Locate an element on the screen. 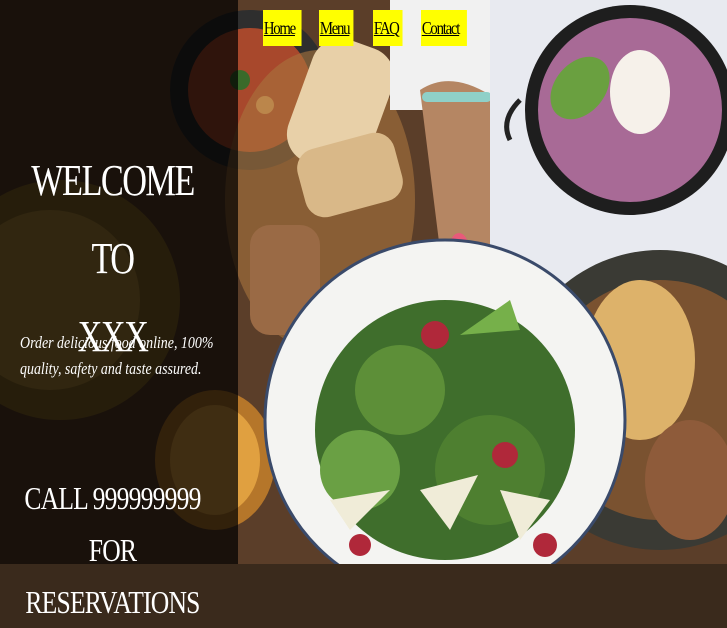 This screenshot has height=628, width=727. call-line-1: CALL 999999999 FOR is located at coordinates (112, 524).